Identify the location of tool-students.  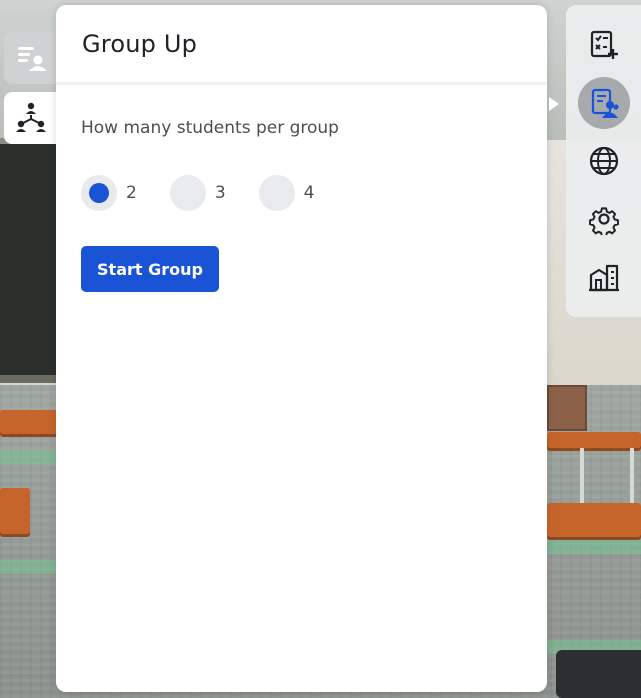
(604, 103).